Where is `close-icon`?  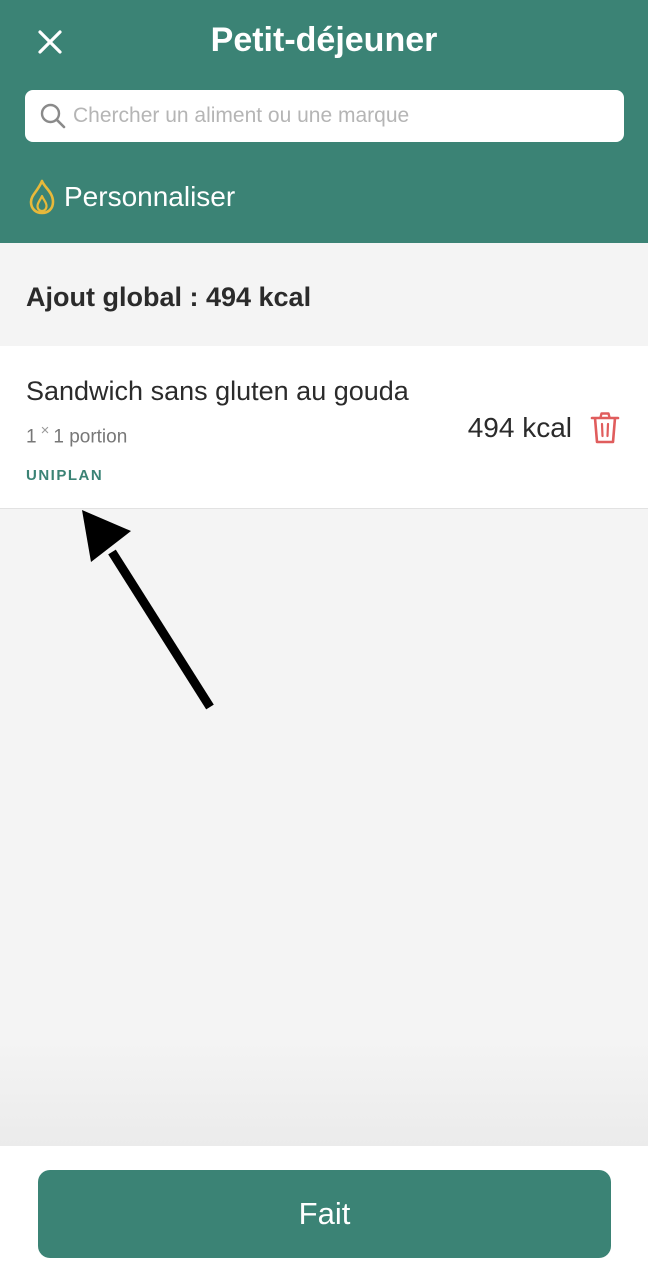 close-icon is located at coordinates (50, 42).